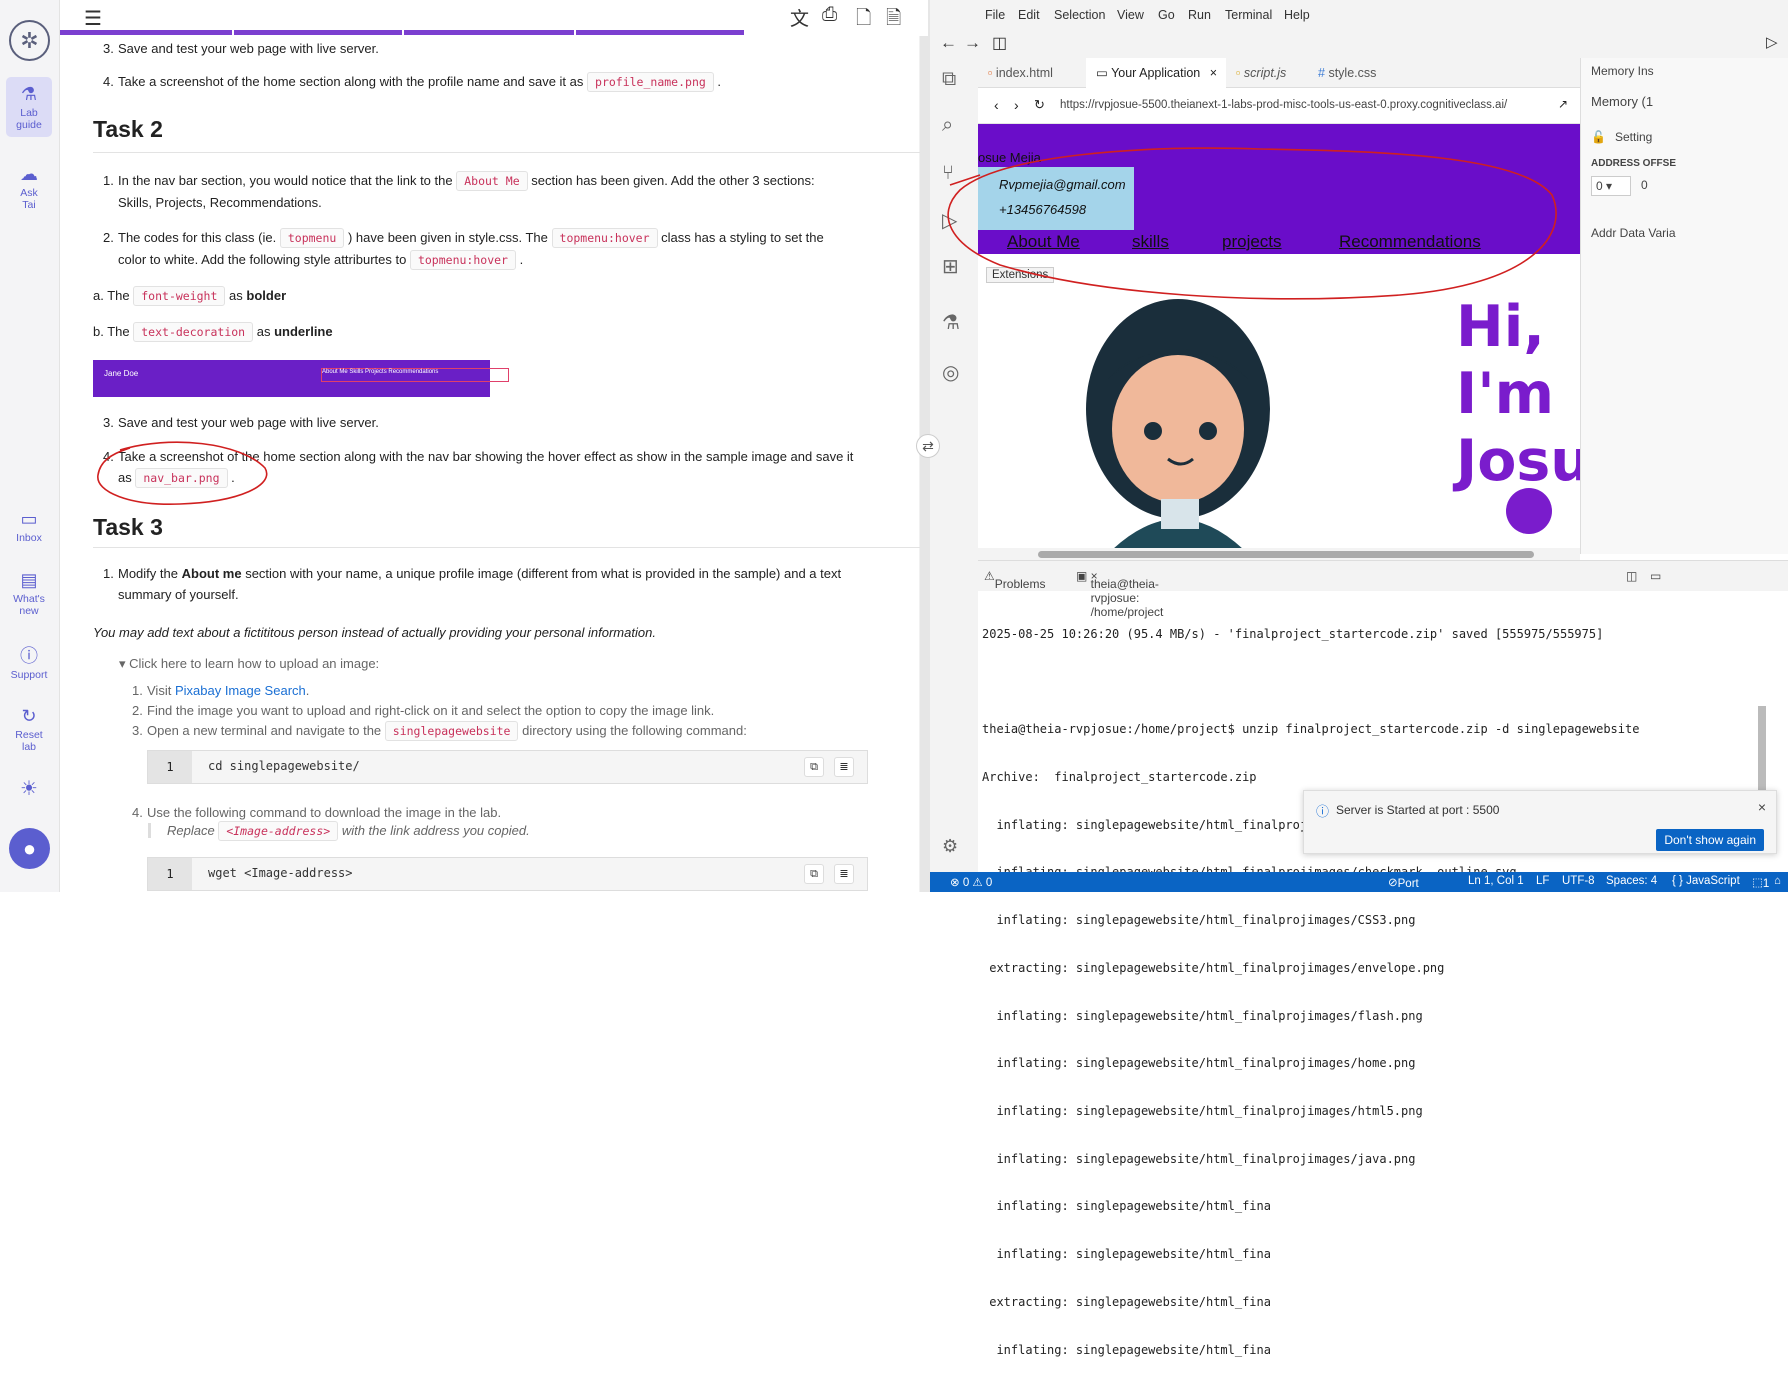 The height and width of the screenshot is (1390, 1788). What do you see at coordinates (29, 848) in the screenshot?
I see `avatar: ●` at bounding box center [29, 848].